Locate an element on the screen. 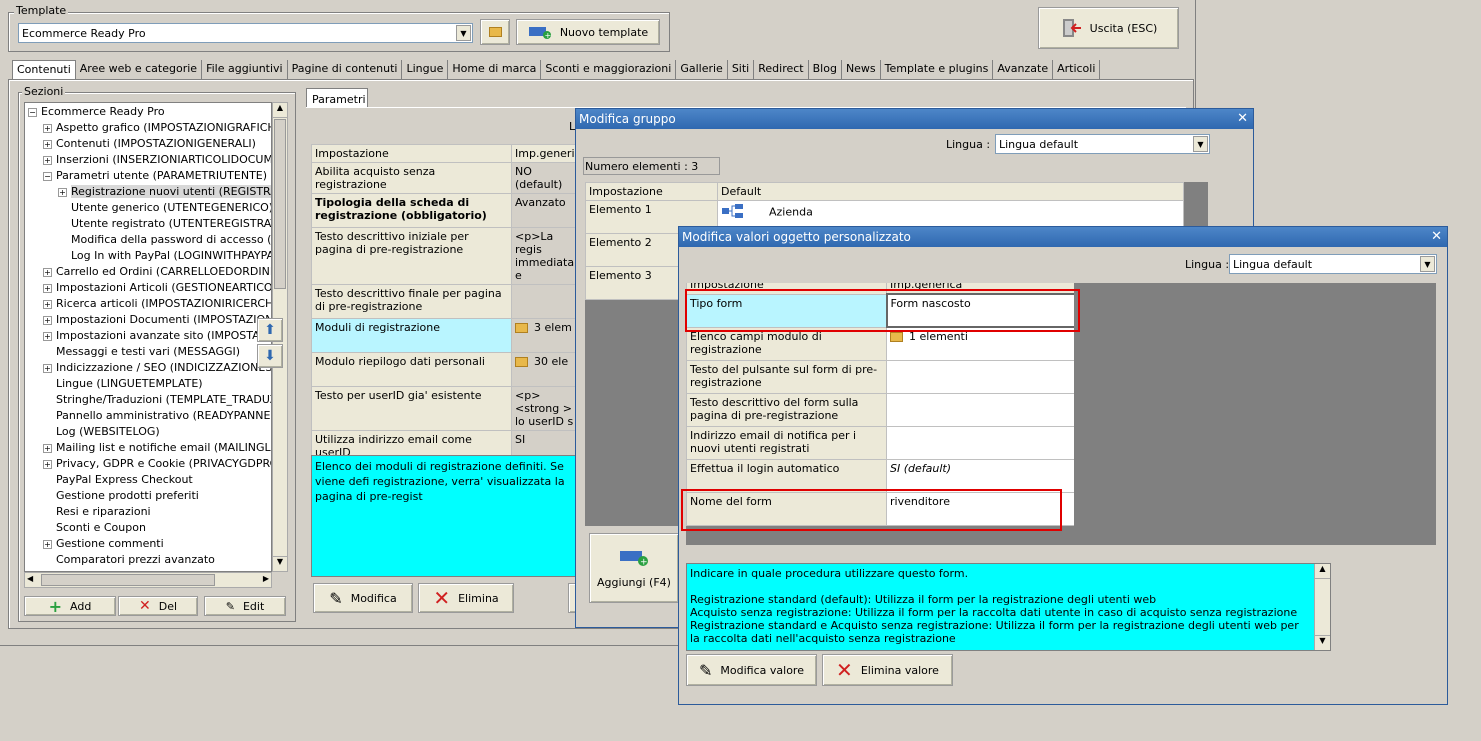 Image resolution: width=1481 pixels, height=741 pixels. tree-node: Comparatori prezzi avanzato is located at coordinates (148, 560).